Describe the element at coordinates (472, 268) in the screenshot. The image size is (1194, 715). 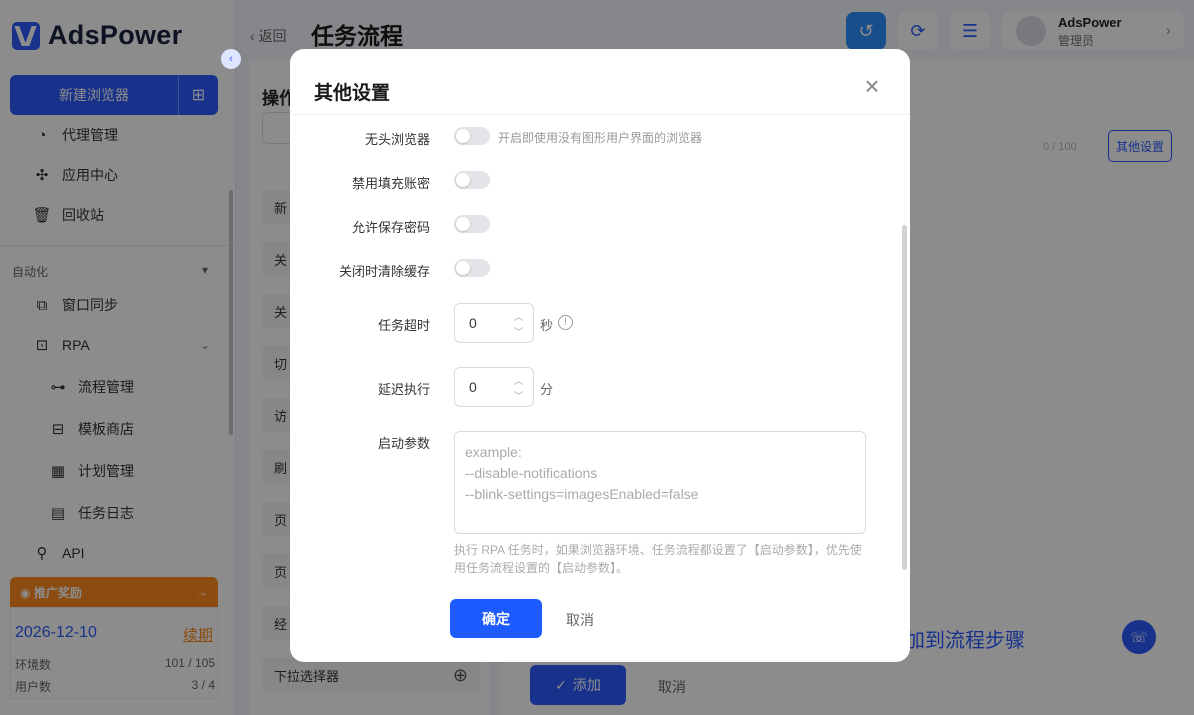
I see `clear-cache-toggle` at that location.